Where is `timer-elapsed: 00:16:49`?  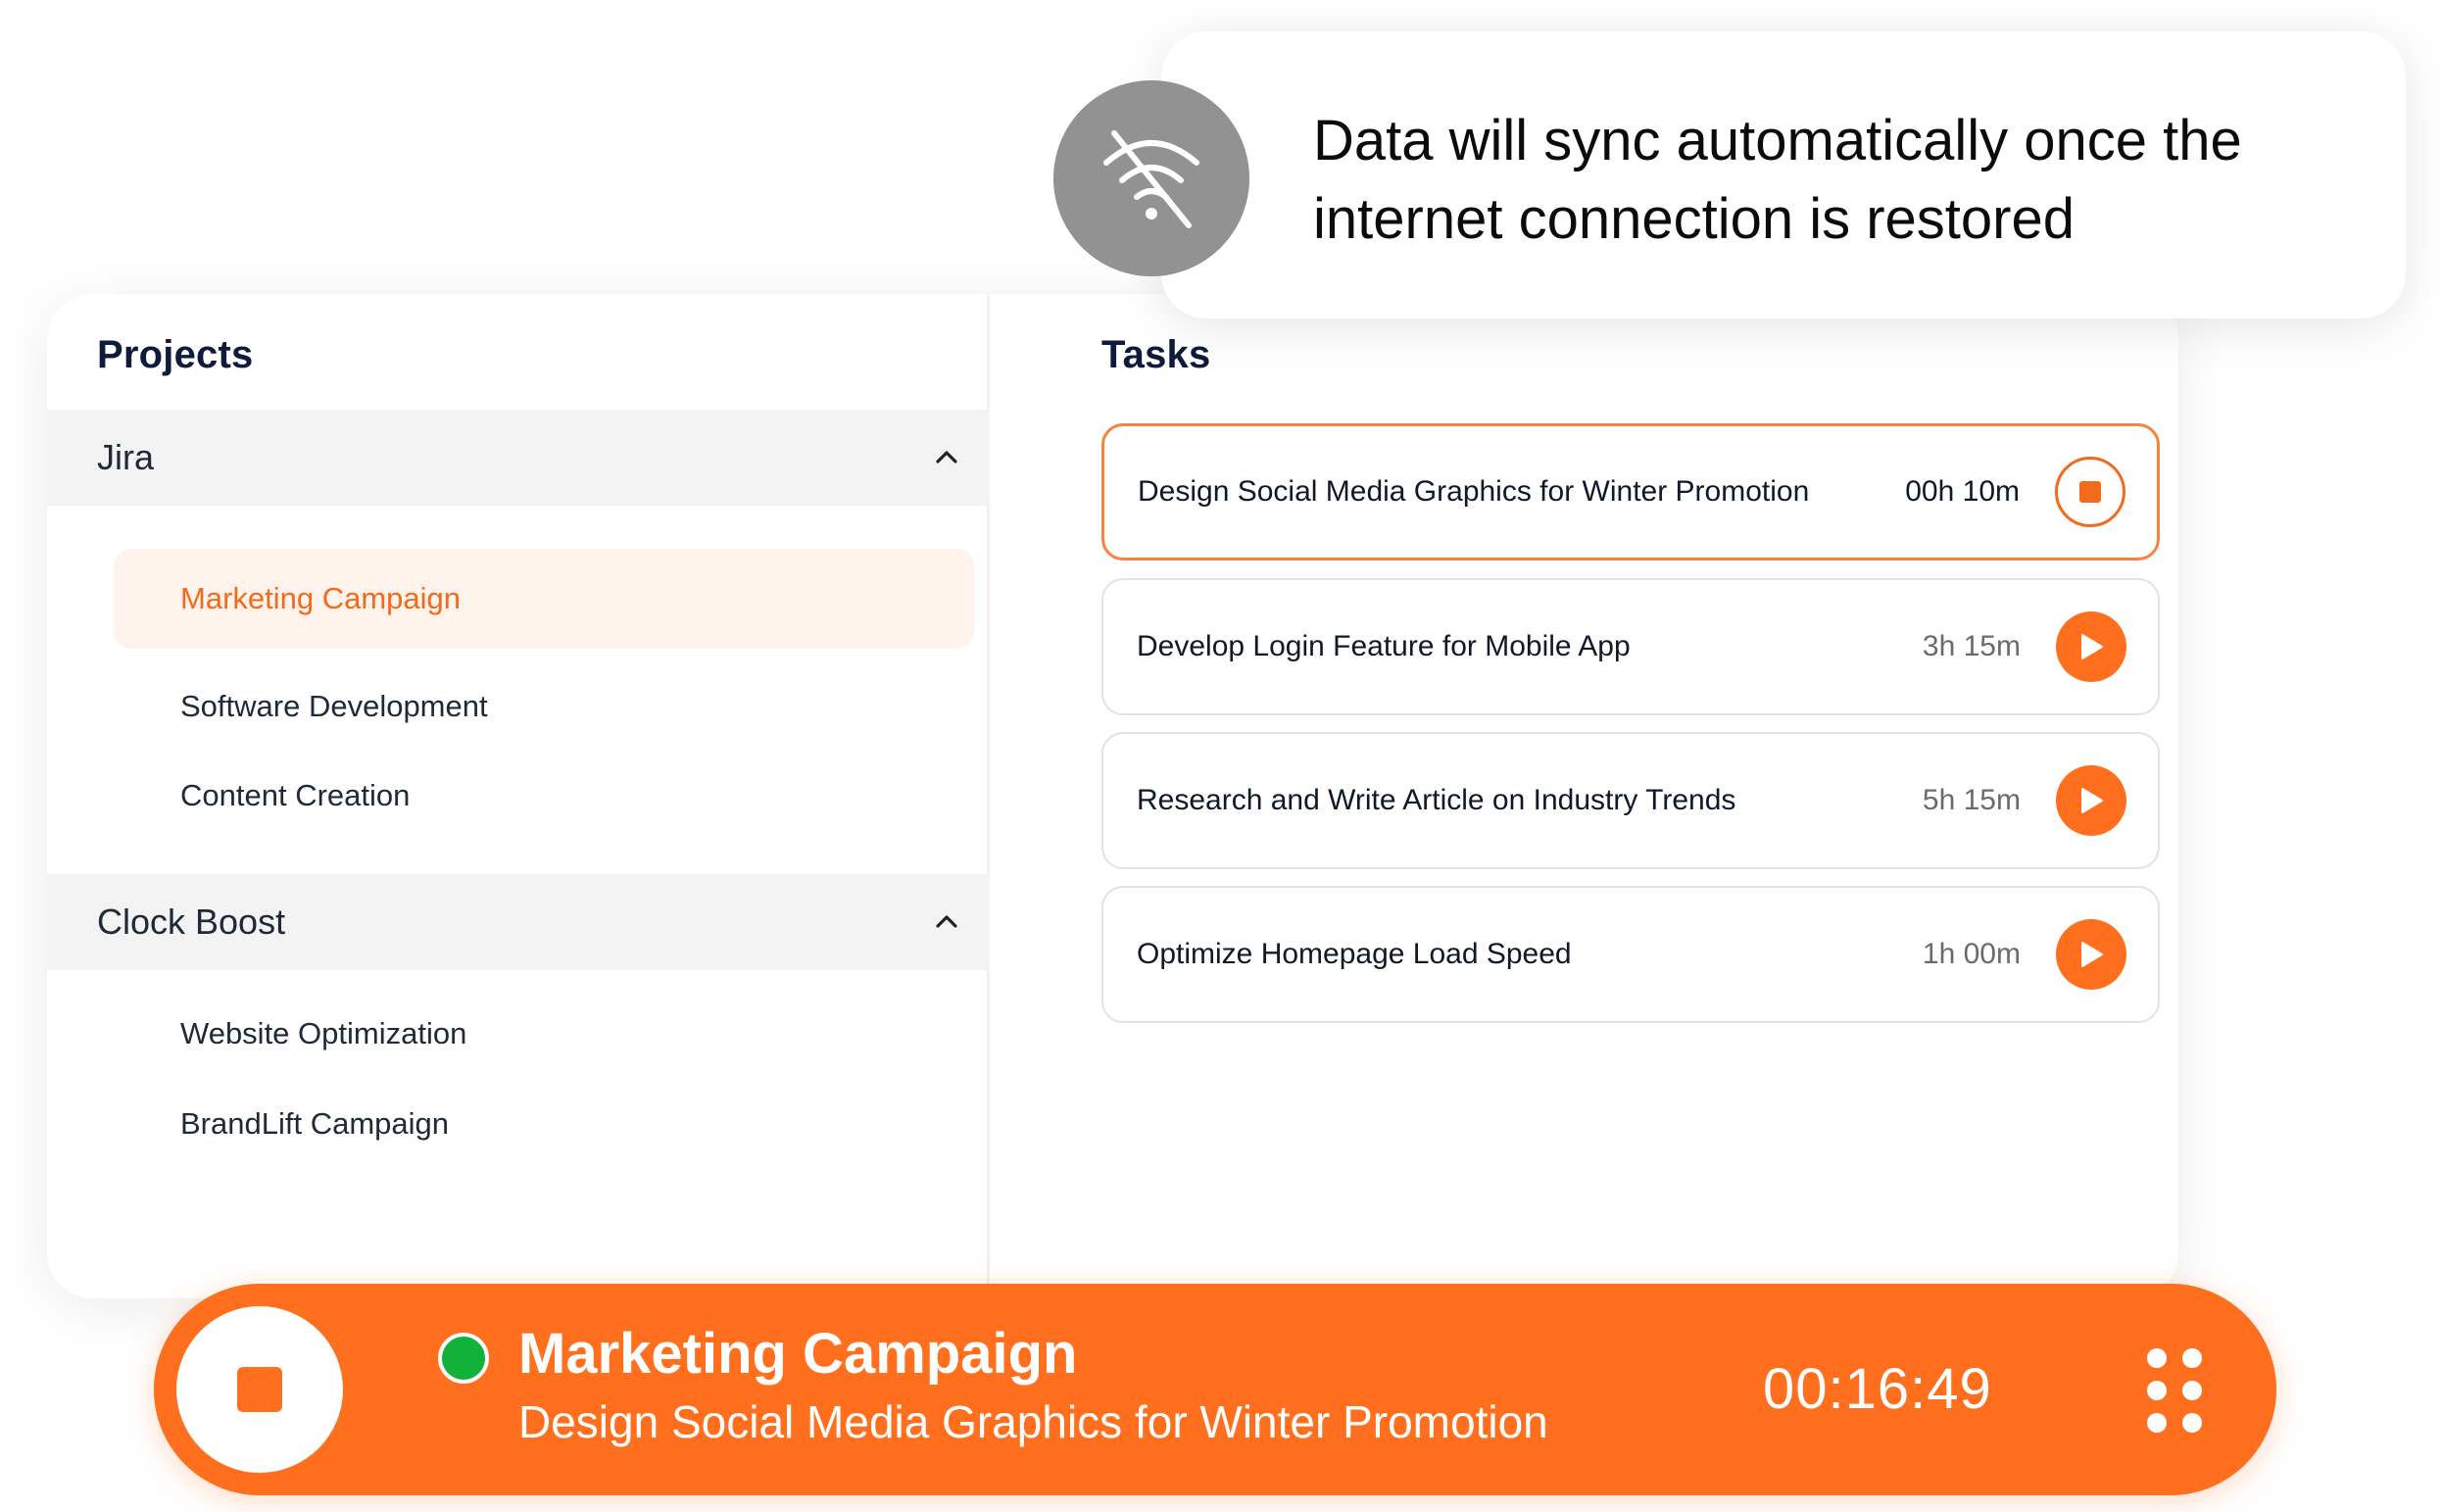 timer-elapsed: 00:16:49 is located at coordinates (1877, 1389).